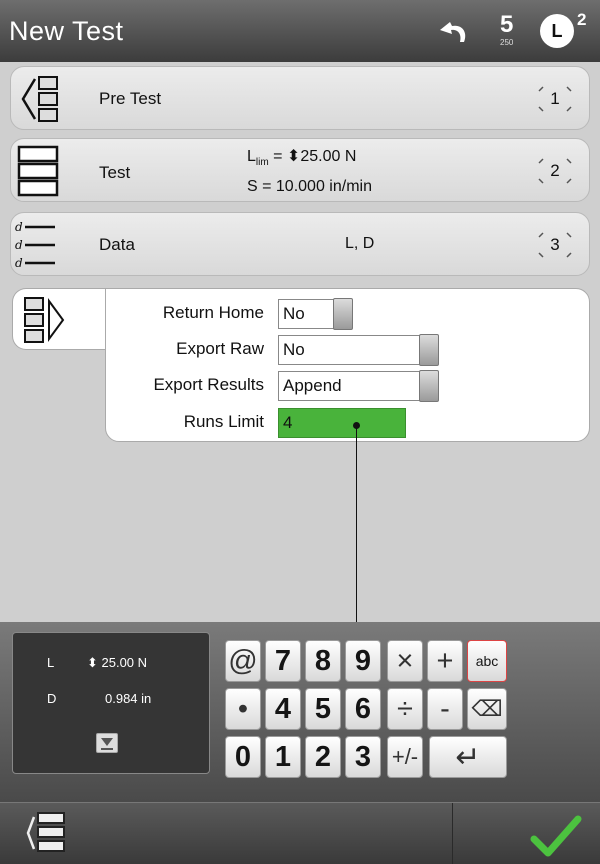 This screenshot has height=864, width=600. Describe the element at coordinates (243, 709) in the screenshot. I see `key-decimal: •` at that location.